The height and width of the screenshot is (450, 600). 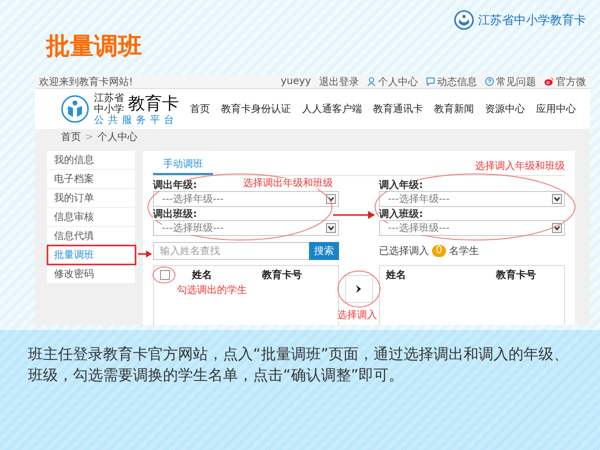 I want to click on sidebar-item: 信息审核, so click(x=91, y=217).